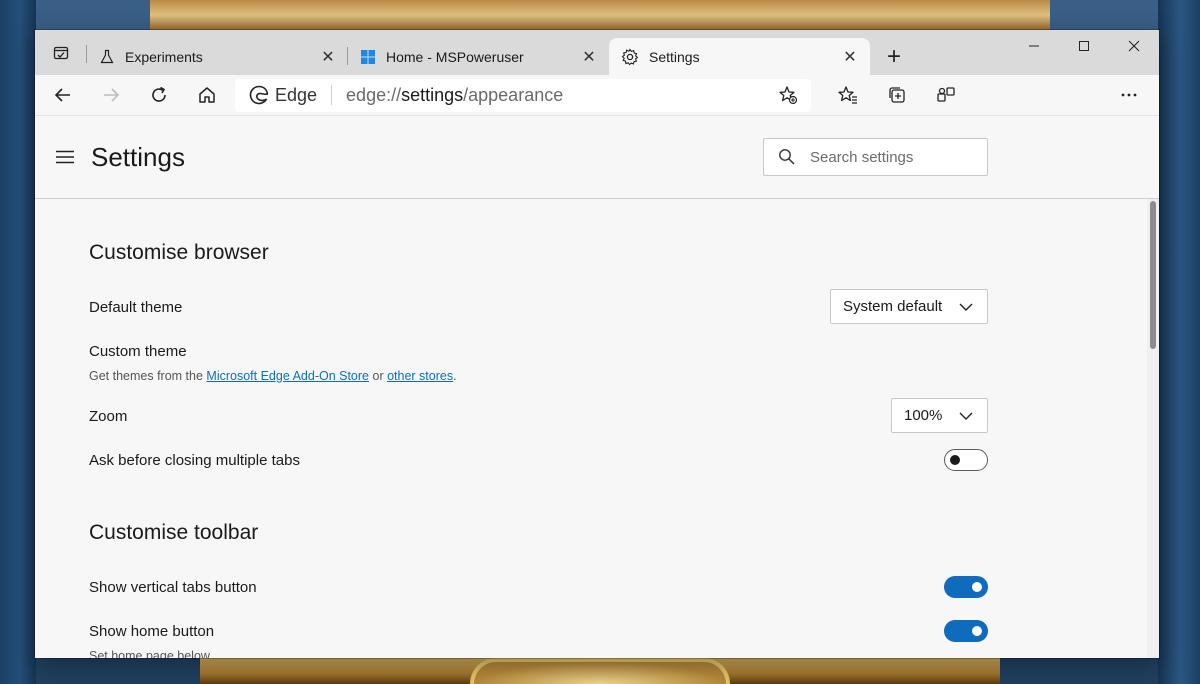  What do you see at coordinates (259, 95) in the screenshot?
I see `edge-logo-icon` at bounding box center [259, 95].